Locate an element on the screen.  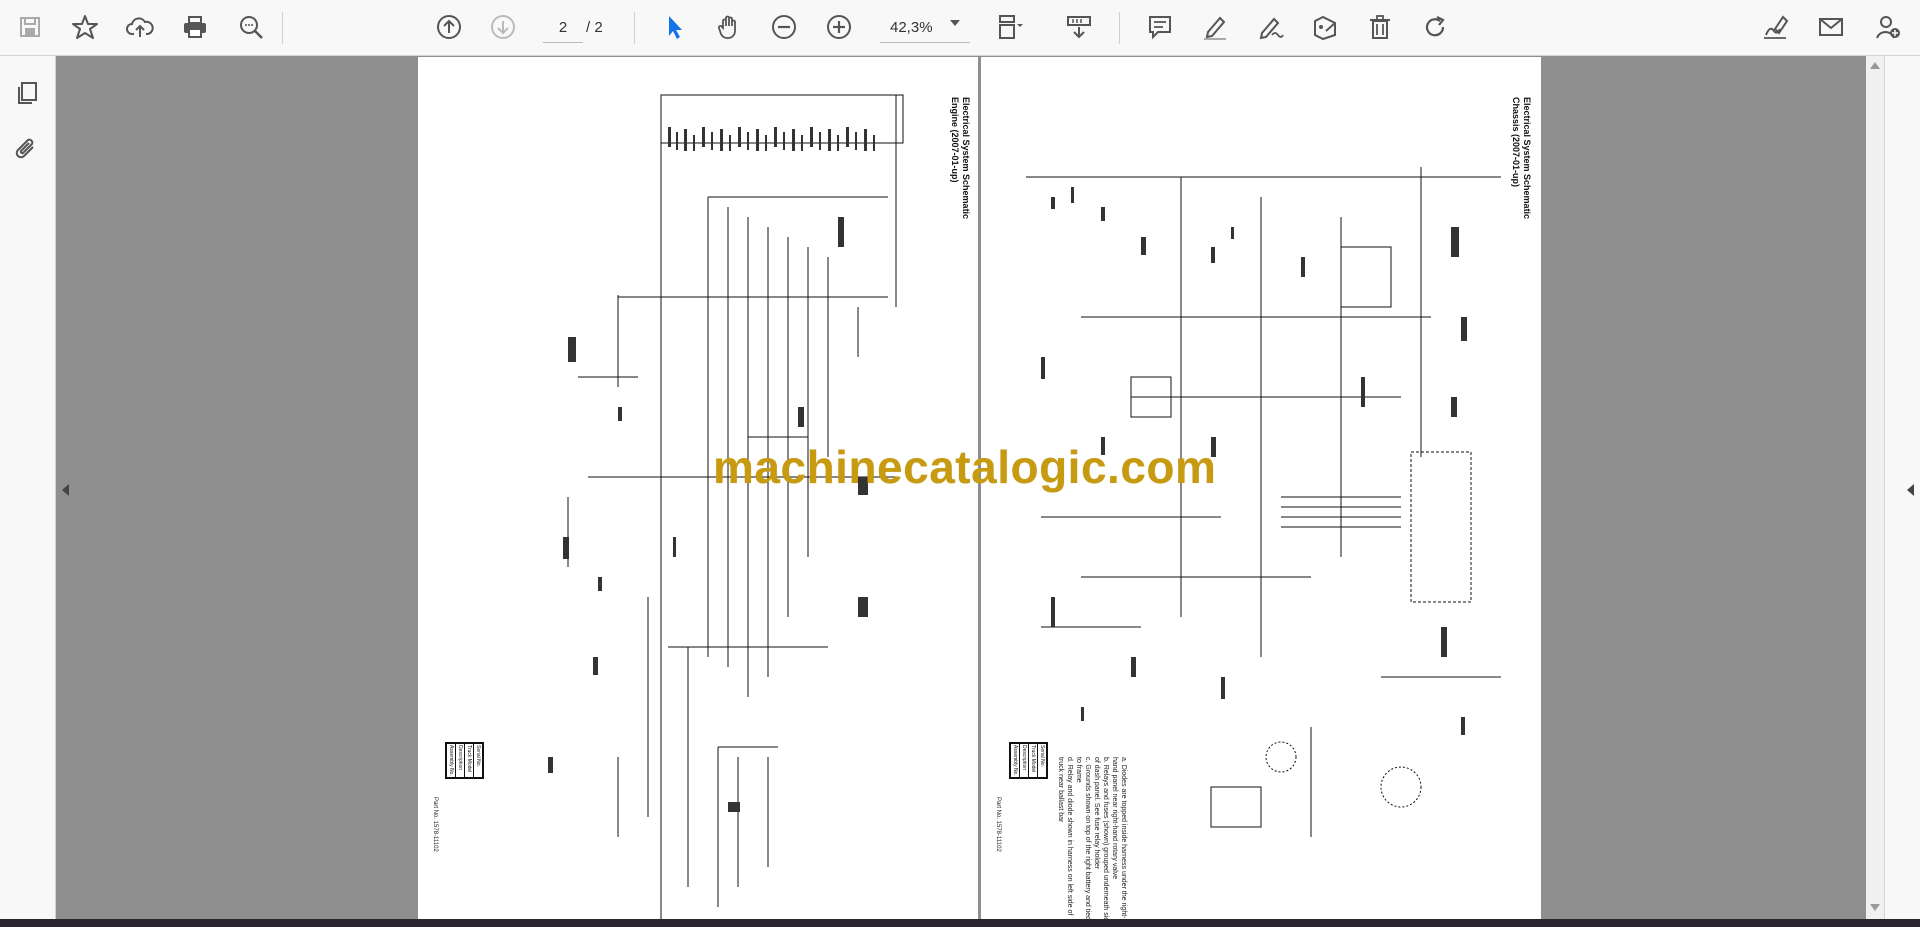
hand-icon is located at coordinates (729, 27).